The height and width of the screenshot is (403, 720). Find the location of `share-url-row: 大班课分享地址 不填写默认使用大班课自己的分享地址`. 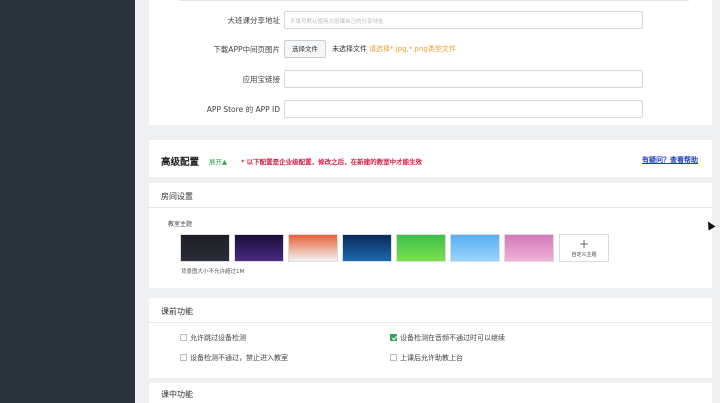

share-url-row: 大班课分享地址 不填写默认使用大班课自己的分享地址 is located at coordinates (430, 21).